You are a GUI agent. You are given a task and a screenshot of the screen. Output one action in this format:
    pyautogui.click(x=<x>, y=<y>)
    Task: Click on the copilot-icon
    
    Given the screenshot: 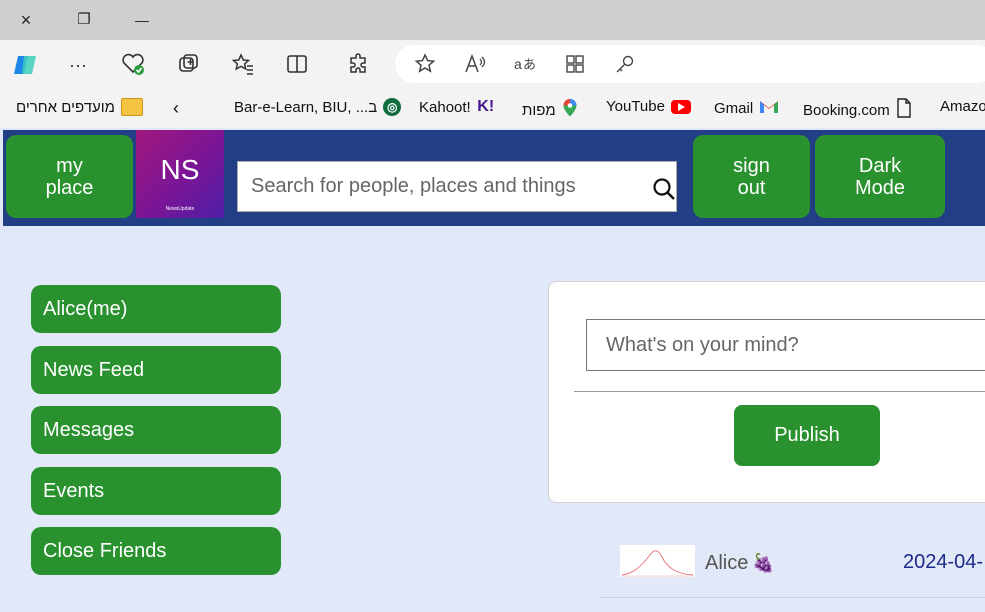 What is the action you would take?
    pyautogui.click(x=25, y=65)
    